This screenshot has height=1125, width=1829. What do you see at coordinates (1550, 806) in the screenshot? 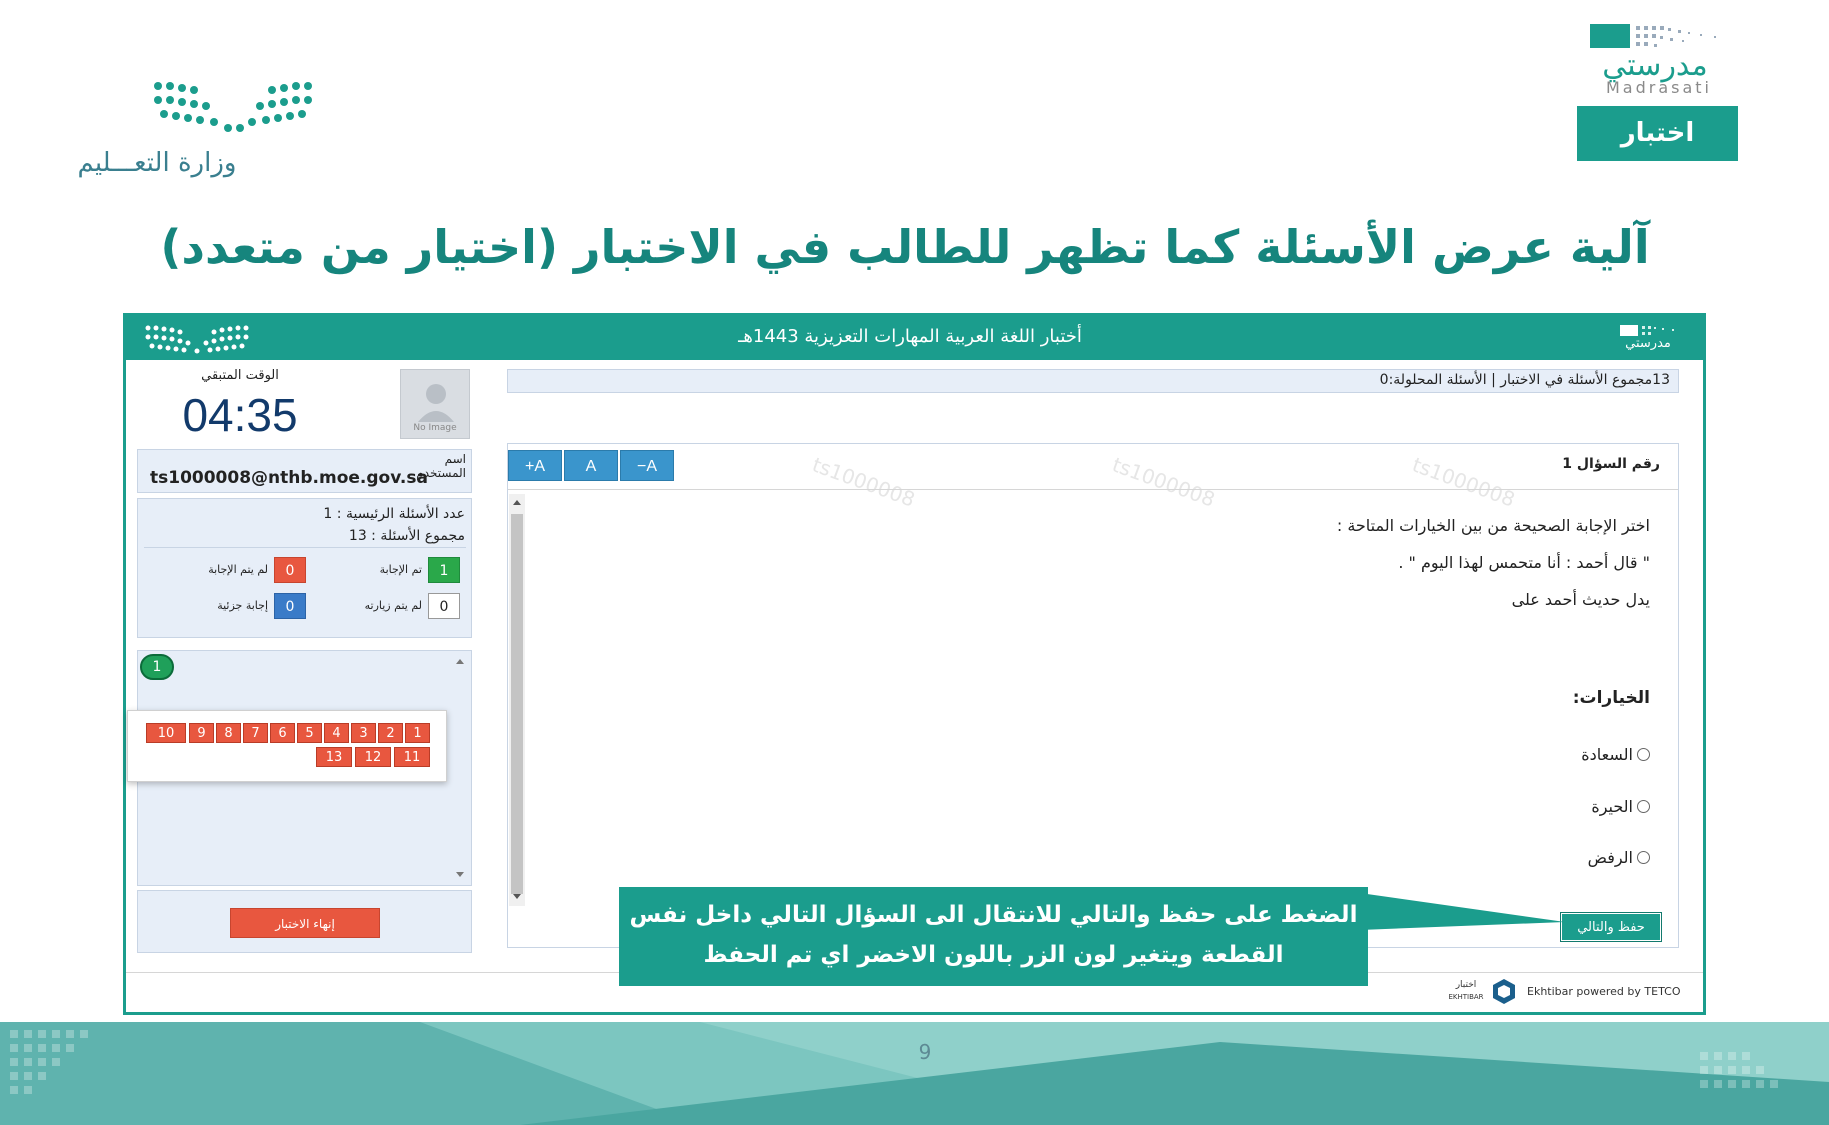
I see `choice-option-2: الحيرة` at bounding box center [1550, 806].